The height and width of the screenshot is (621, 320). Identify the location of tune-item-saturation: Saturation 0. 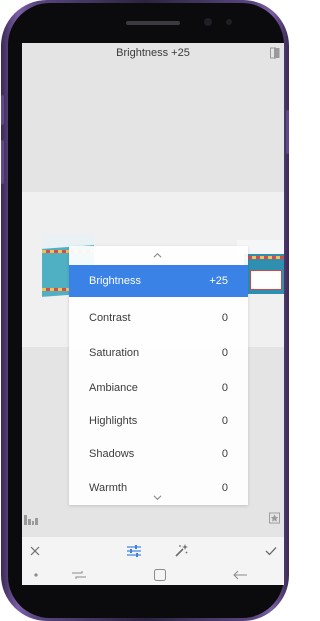
(158, 353).